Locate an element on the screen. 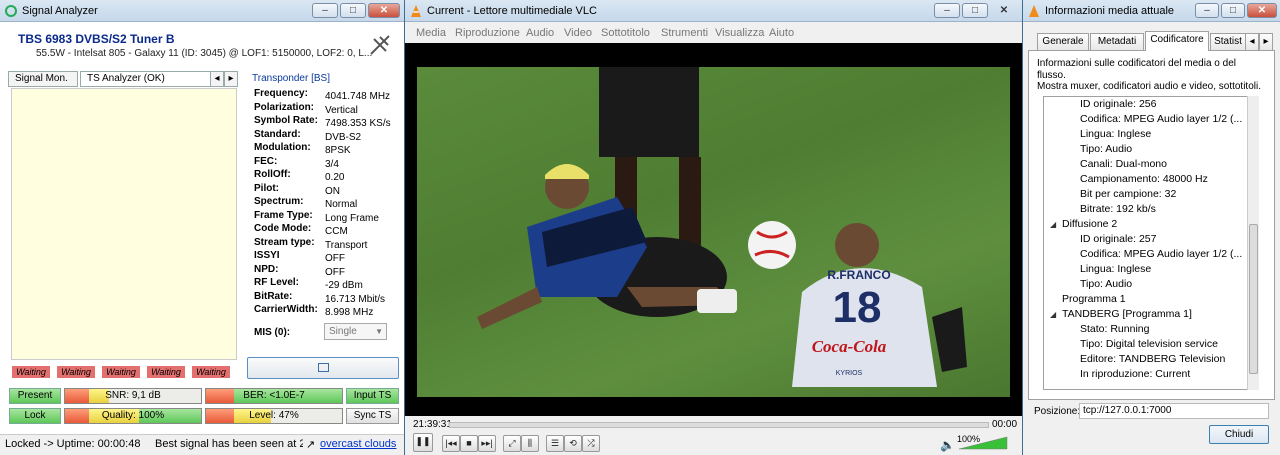  next-button: ▸▸| is located at coordinates (487, 443).